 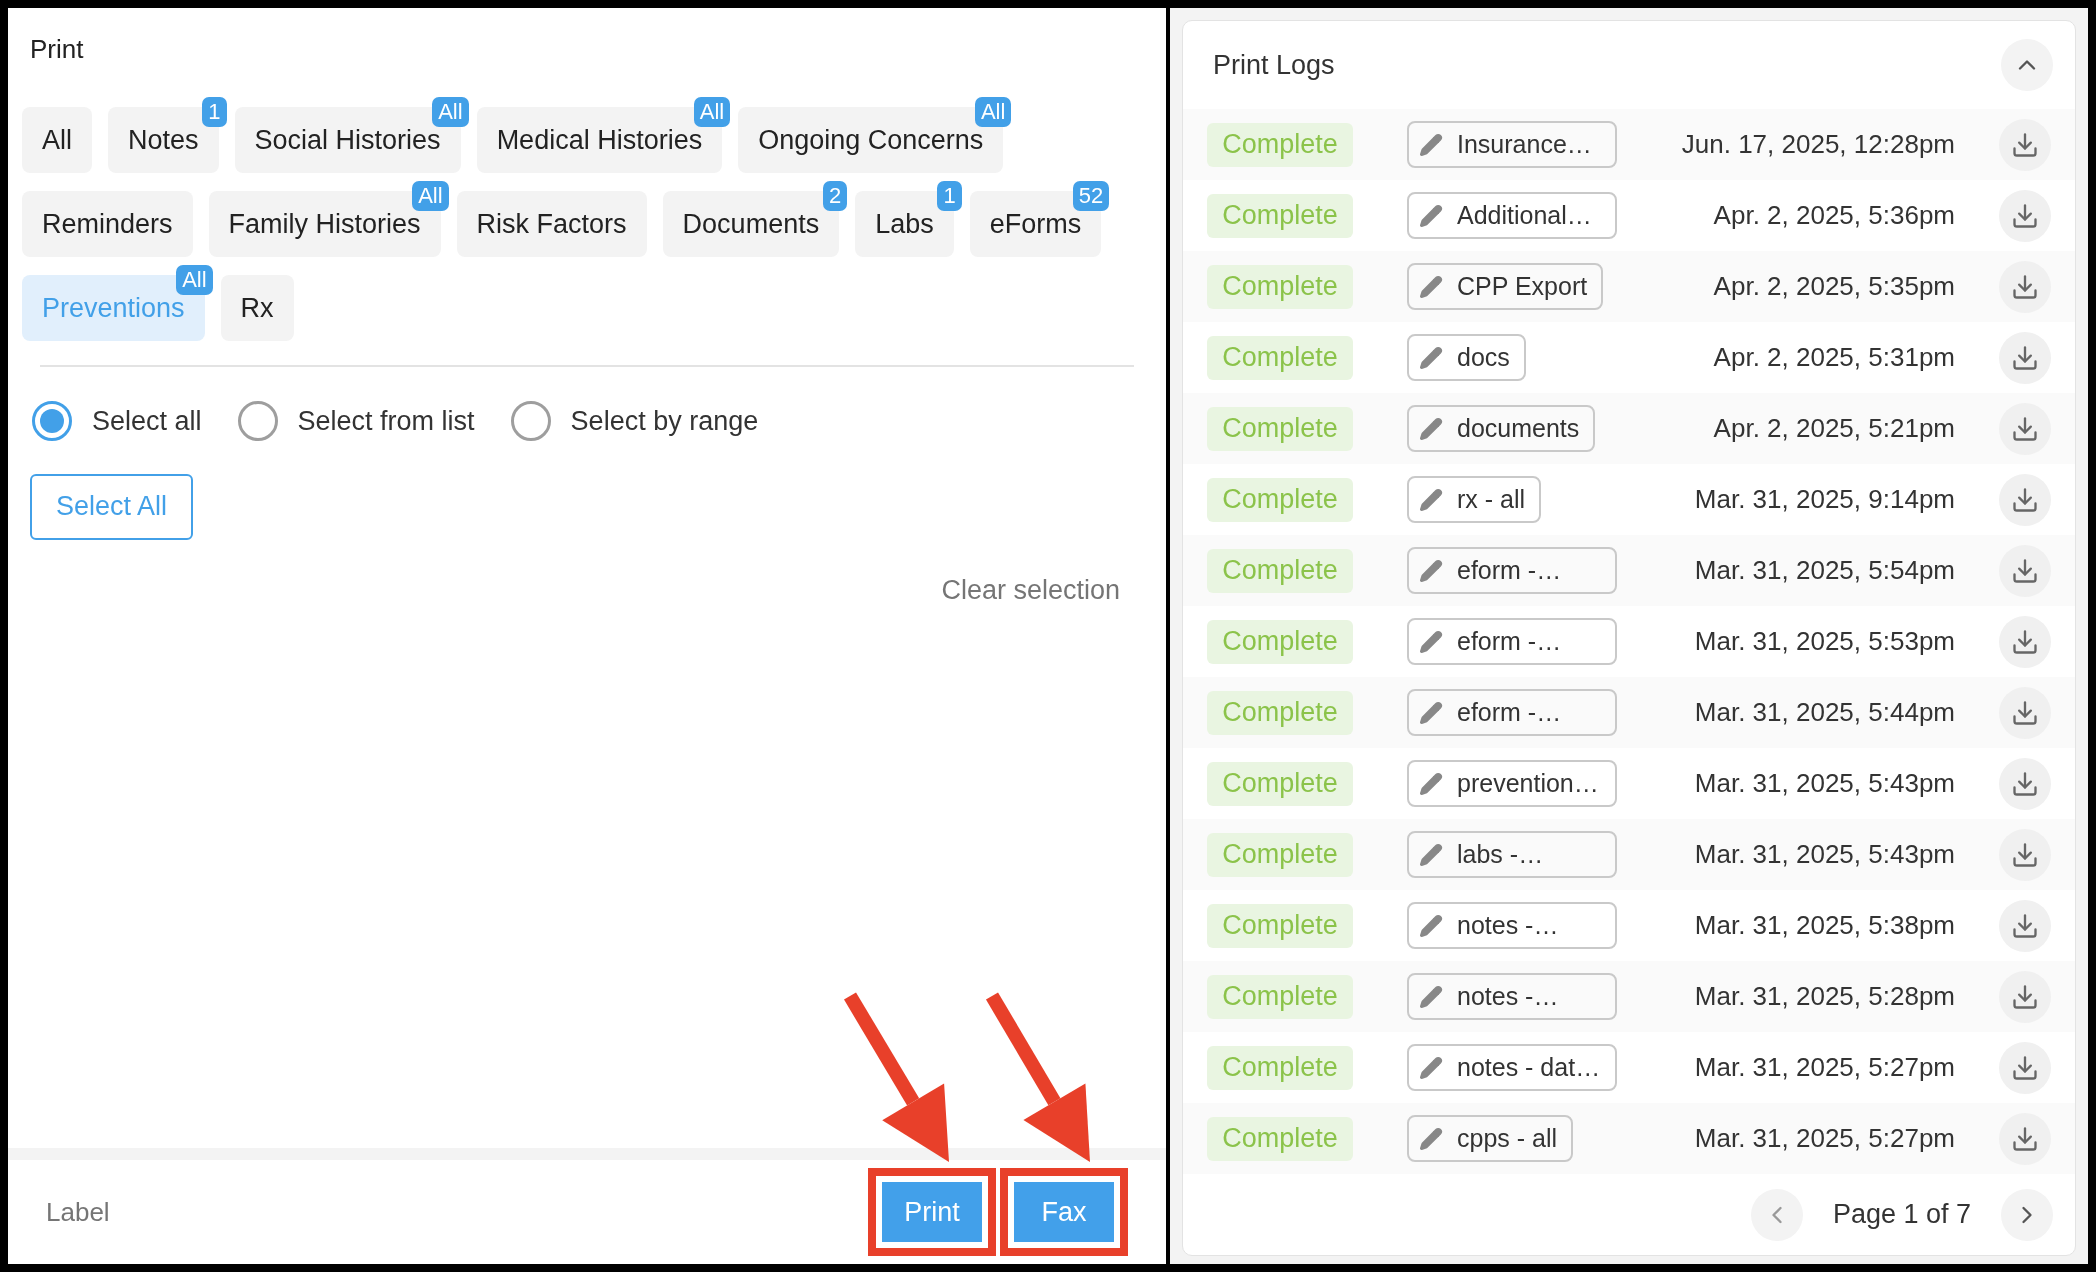 I want to click on log-date: Mar. 31, 2025, 5:28pm, so click(x=1824, y=996).